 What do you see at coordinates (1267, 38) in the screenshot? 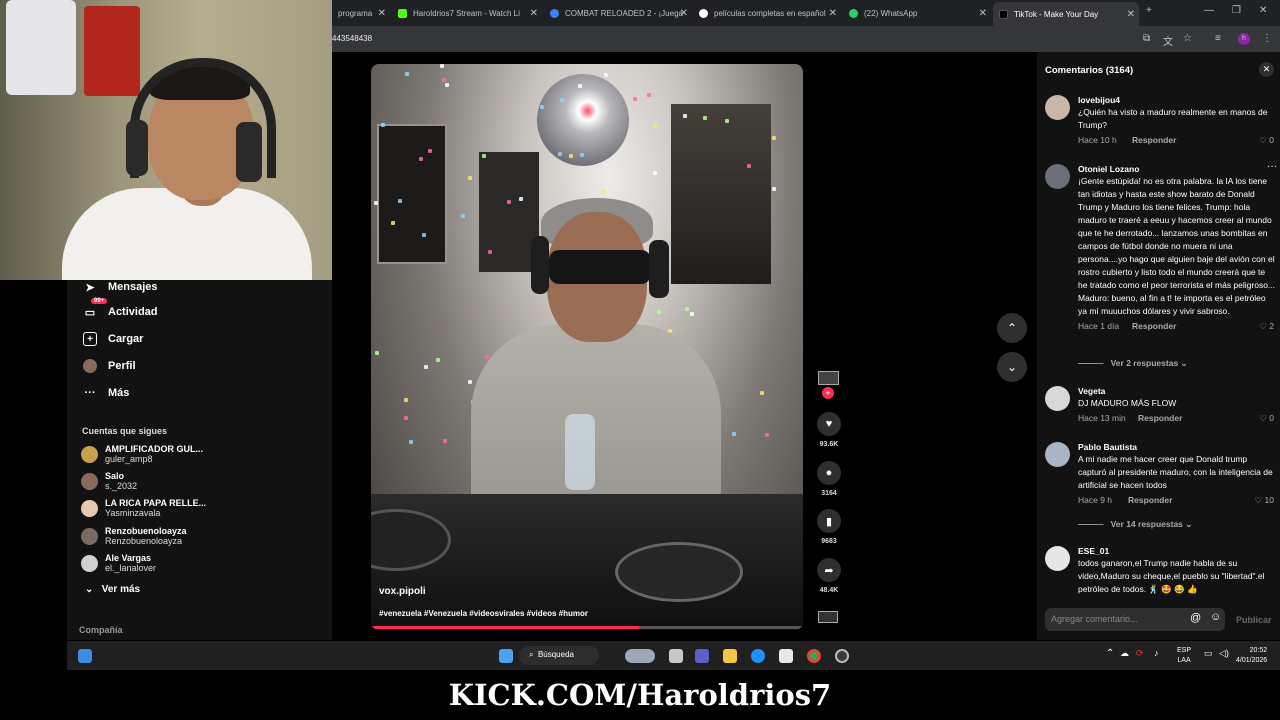
I see `browser-menu-icon: ⋮` at bounding box center [1267, 38].